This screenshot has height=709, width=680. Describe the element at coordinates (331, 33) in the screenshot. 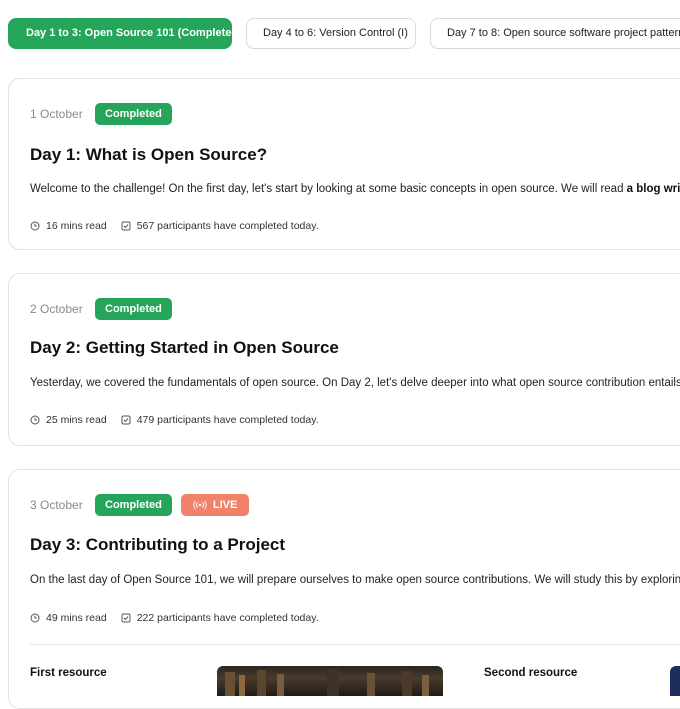

I see `tab-version-control: Day 4 to 6: Version Control (I)` at that location.